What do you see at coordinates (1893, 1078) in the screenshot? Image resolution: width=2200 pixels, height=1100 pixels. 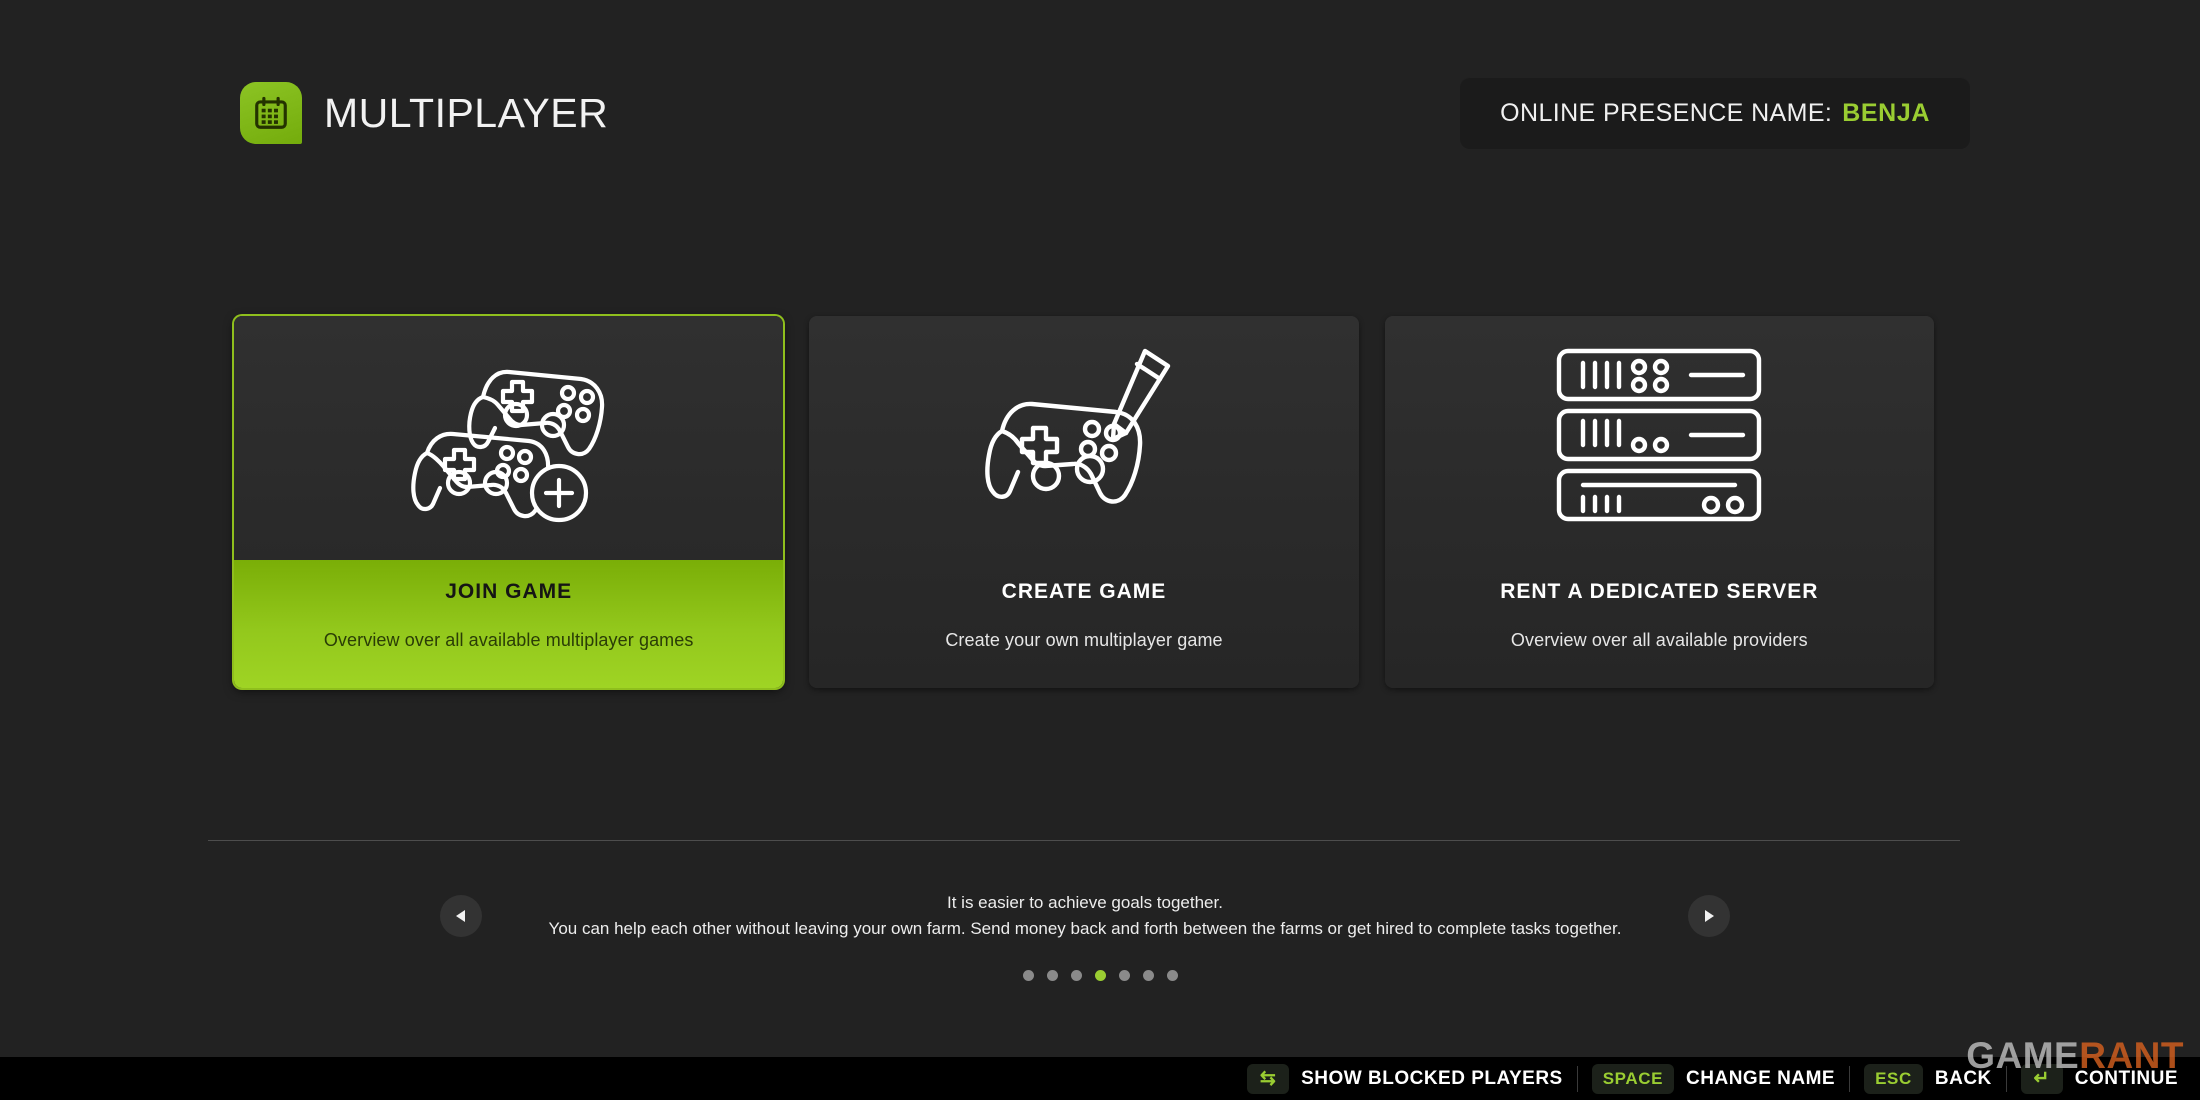 I see `esc-key: ESC` at bounding box center [1893, 1078].